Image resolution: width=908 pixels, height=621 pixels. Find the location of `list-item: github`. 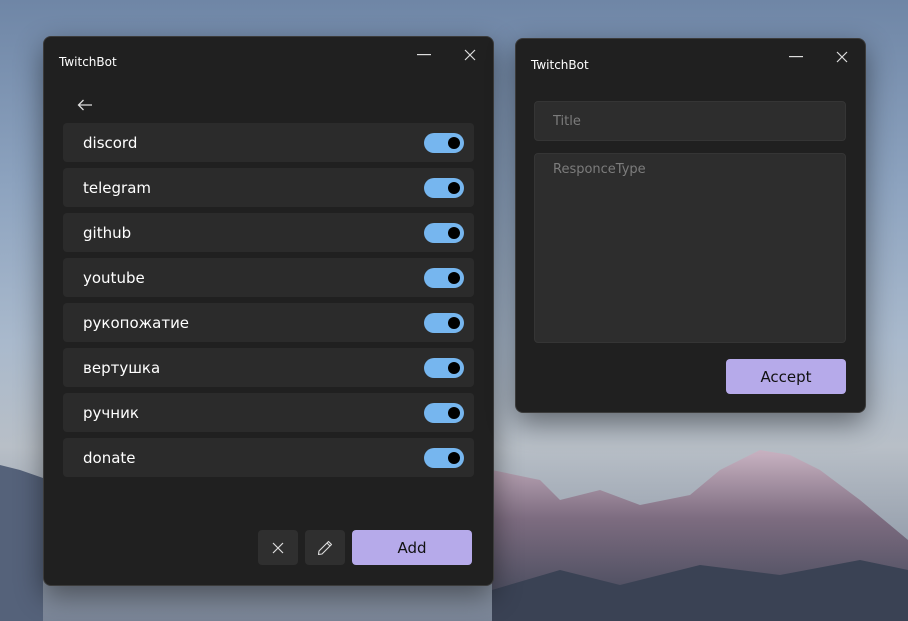

list-item: github is located at coordinates (268, 232).